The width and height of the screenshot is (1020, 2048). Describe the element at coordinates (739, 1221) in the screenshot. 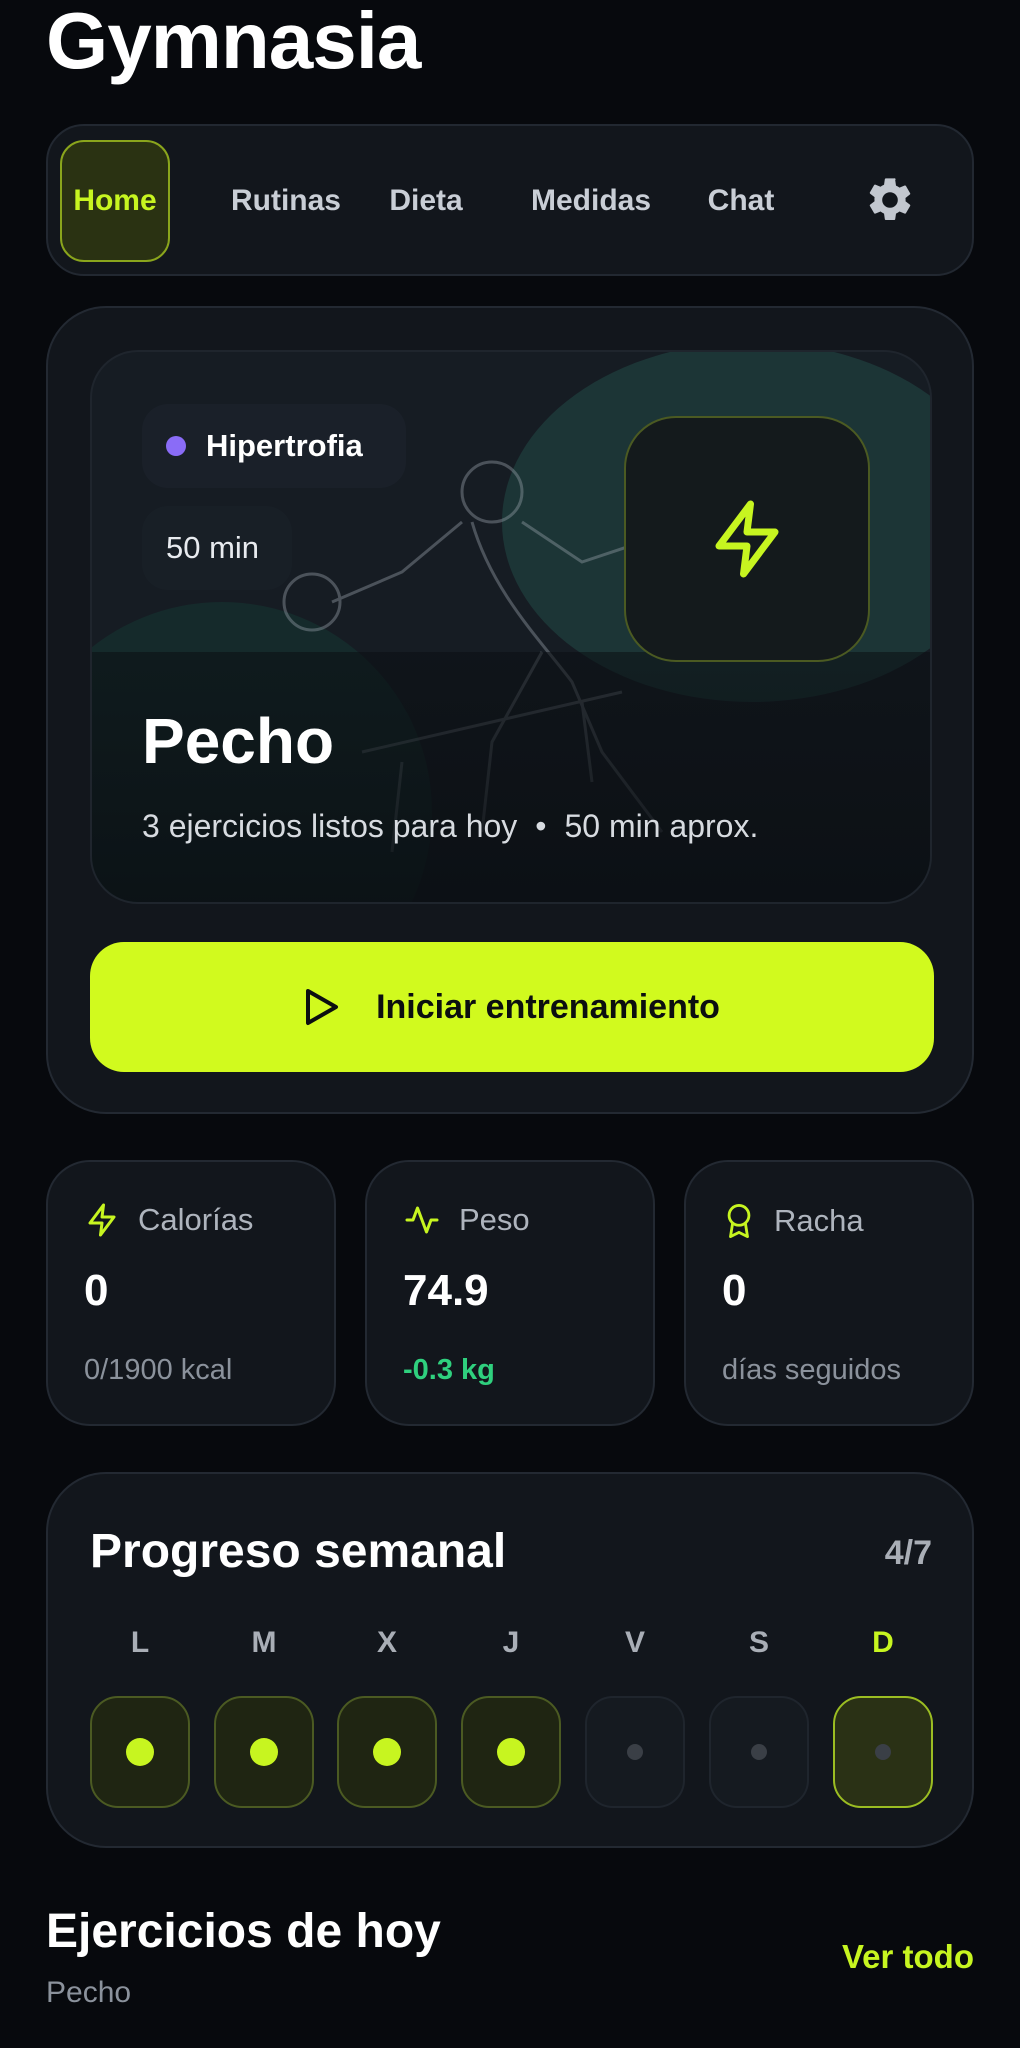

I see `award-icon` at that location.